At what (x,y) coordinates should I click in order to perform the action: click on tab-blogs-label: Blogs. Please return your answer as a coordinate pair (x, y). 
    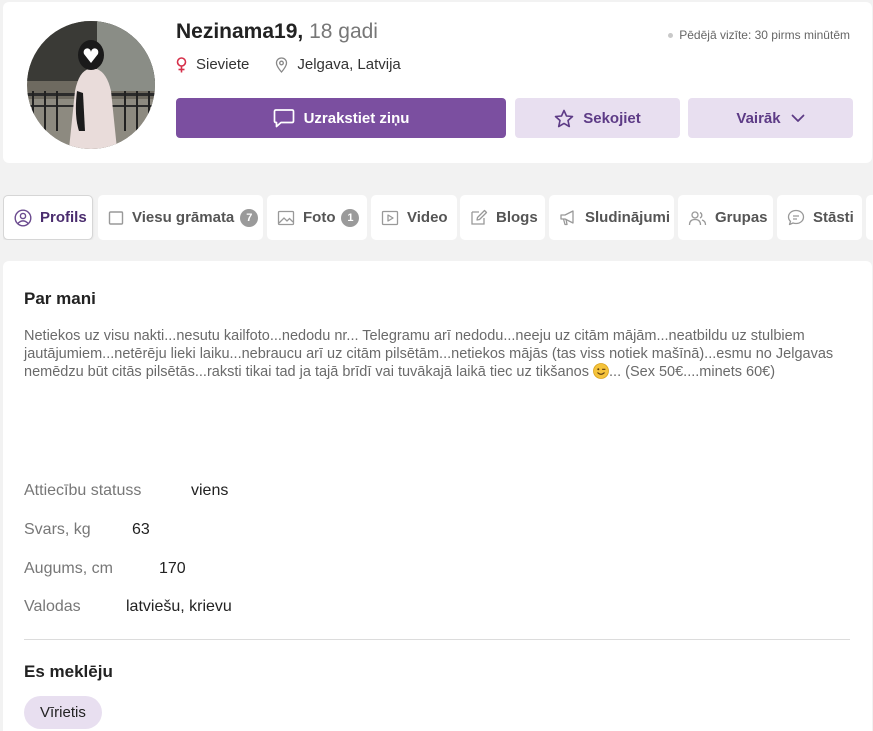
    Looking at the image, I should click on (517, 217).